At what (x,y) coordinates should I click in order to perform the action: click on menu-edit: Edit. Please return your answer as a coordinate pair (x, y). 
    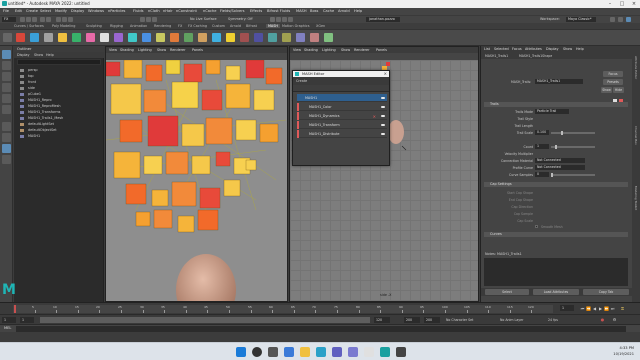
    Looking at the image, I should click on (18, 11).